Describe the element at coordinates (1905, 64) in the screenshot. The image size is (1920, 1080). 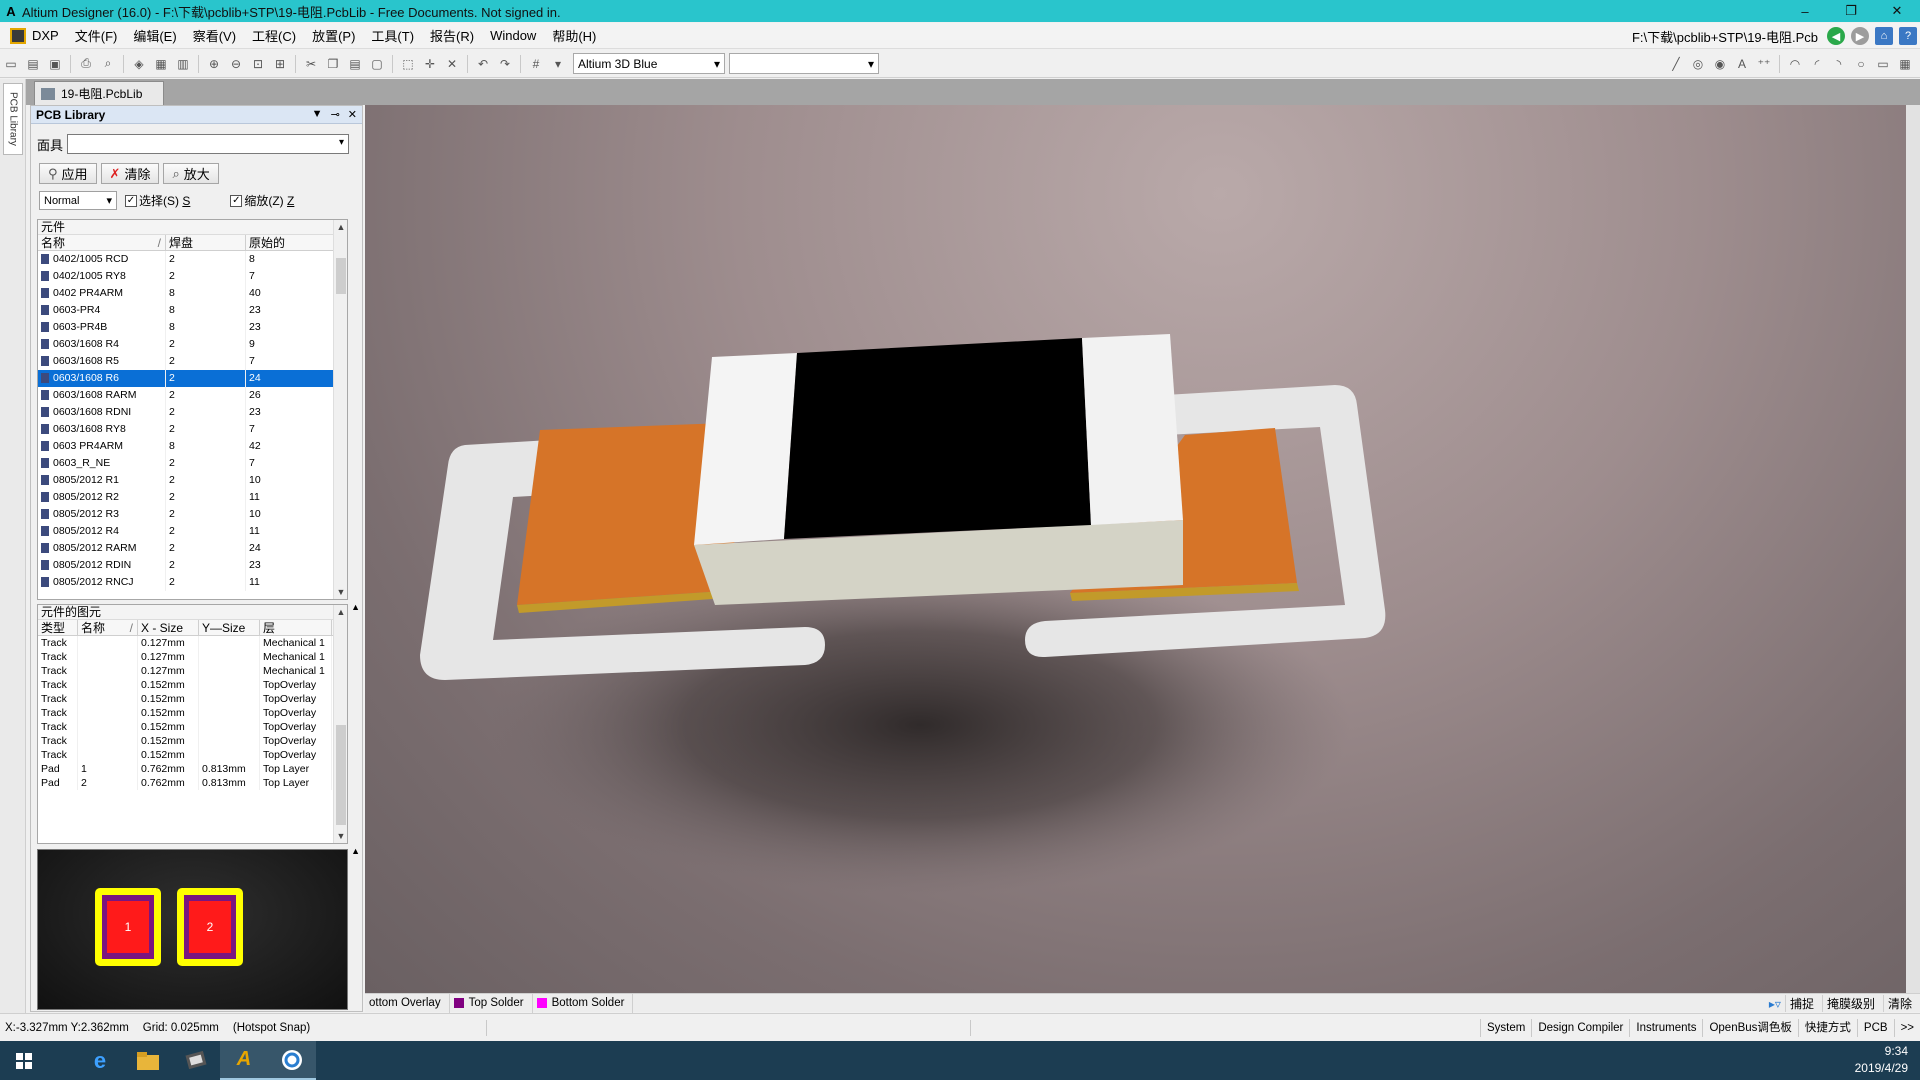
I see `array-icon: ▦` at that location.